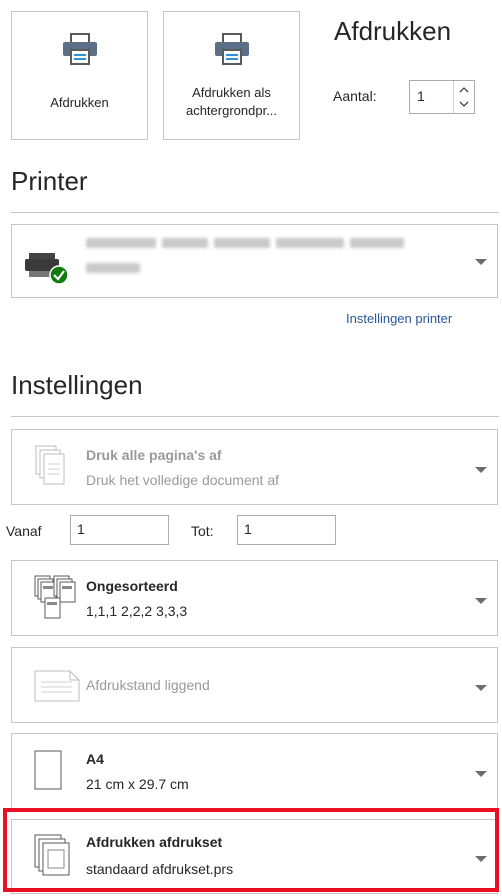 This screenshot has height=896, width=502. I want to click on chevron-up-icon, so click(464, 90).